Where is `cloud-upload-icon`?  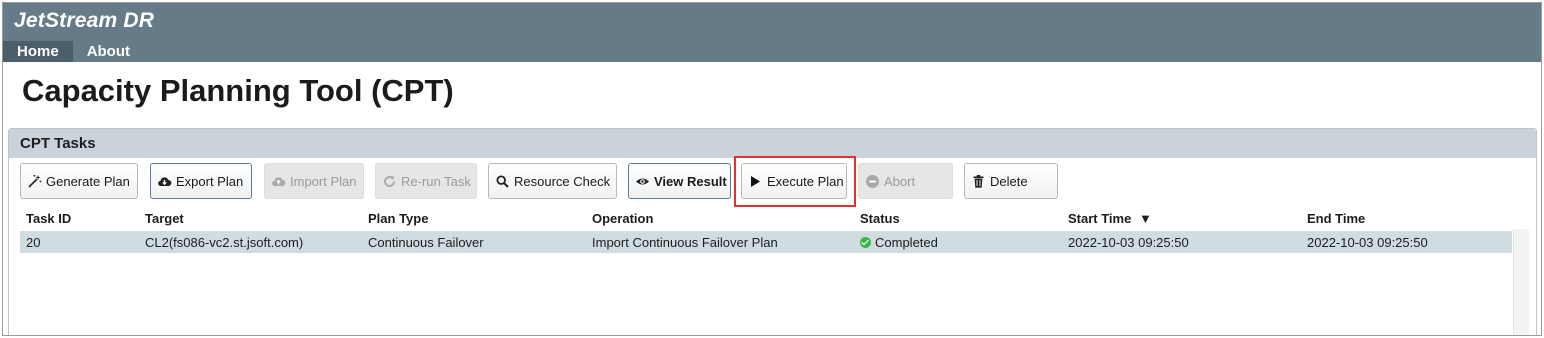
cloud-upload-icon is located at coordinates (278, 181).